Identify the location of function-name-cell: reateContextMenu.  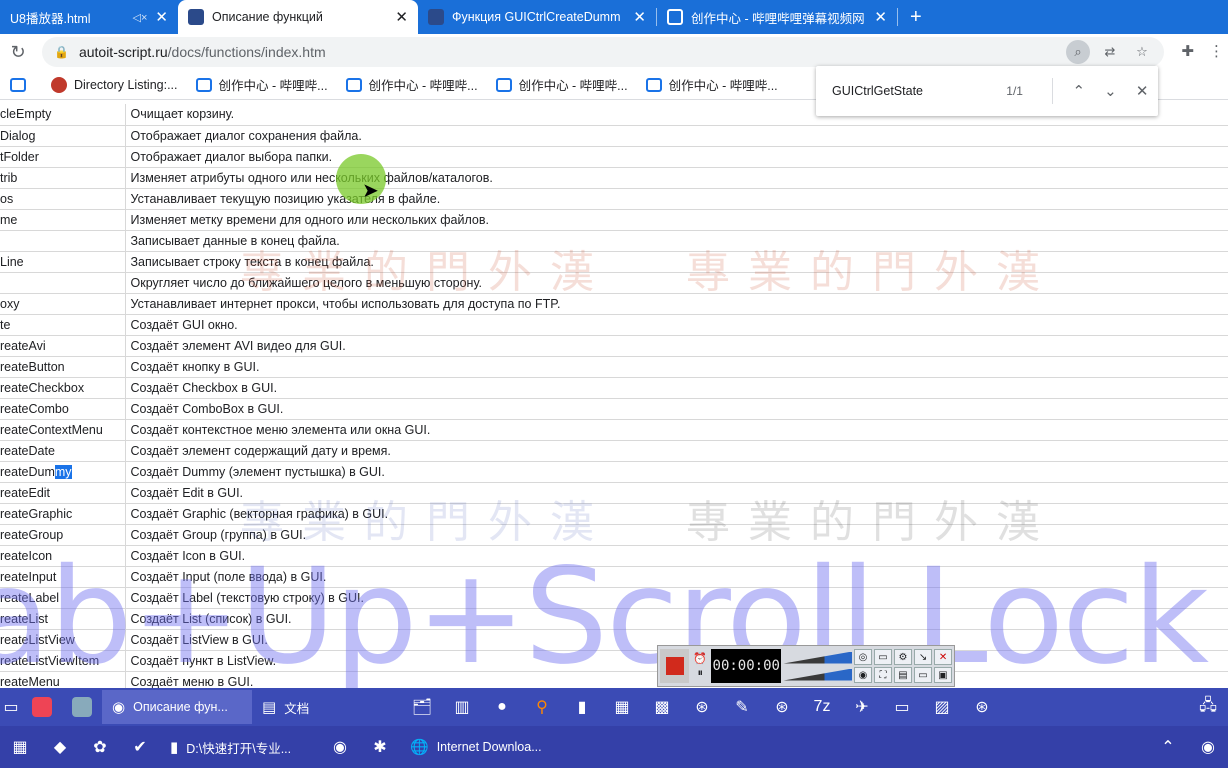
(63, 430).